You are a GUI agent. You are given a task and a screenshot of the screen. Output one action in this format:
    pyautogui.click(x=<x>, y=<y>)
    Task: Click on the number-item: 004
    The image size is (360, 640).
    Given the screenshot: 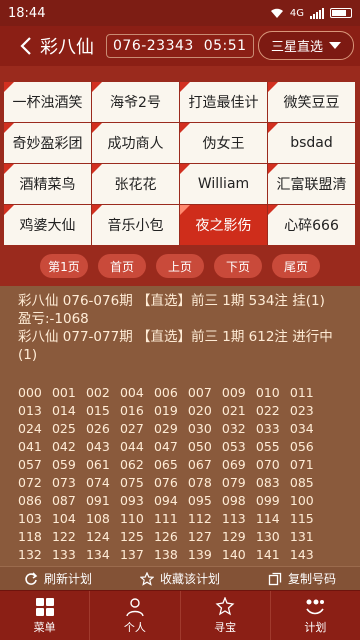 What is the action you would take?
    pyautogui.click(x=131, y=392)
    